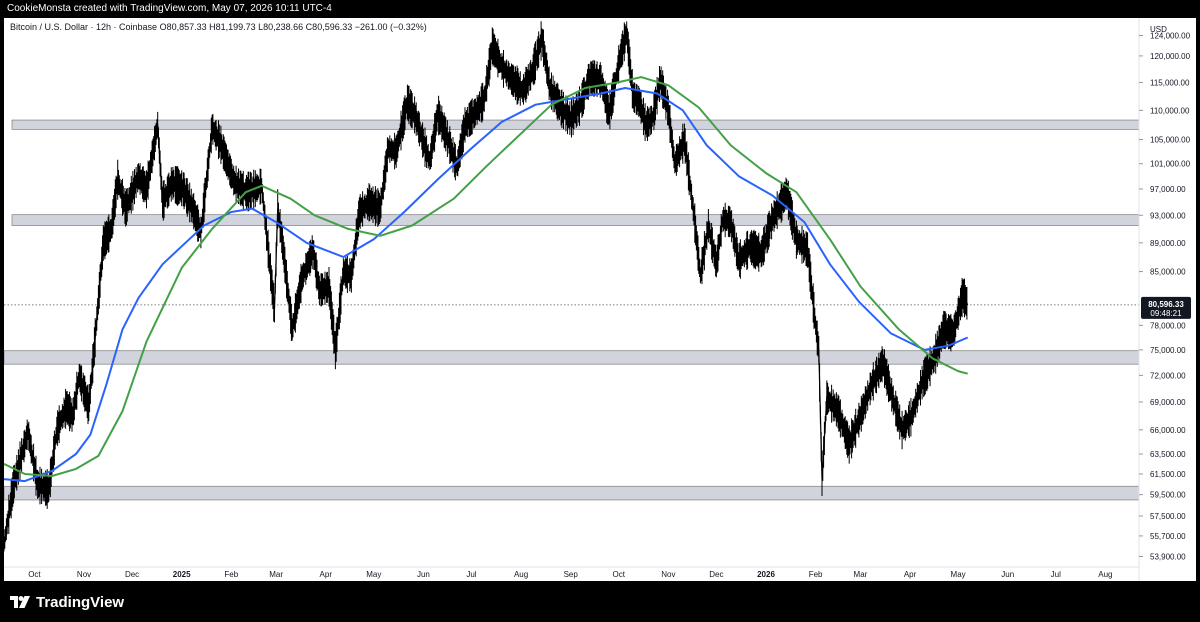 Image resolution: width=1200 pixels, height=622 pixels. Describe the element at coordinates (1170, 164) in the screenshot. I see `y-tick-label: 101,000.00` at that location.